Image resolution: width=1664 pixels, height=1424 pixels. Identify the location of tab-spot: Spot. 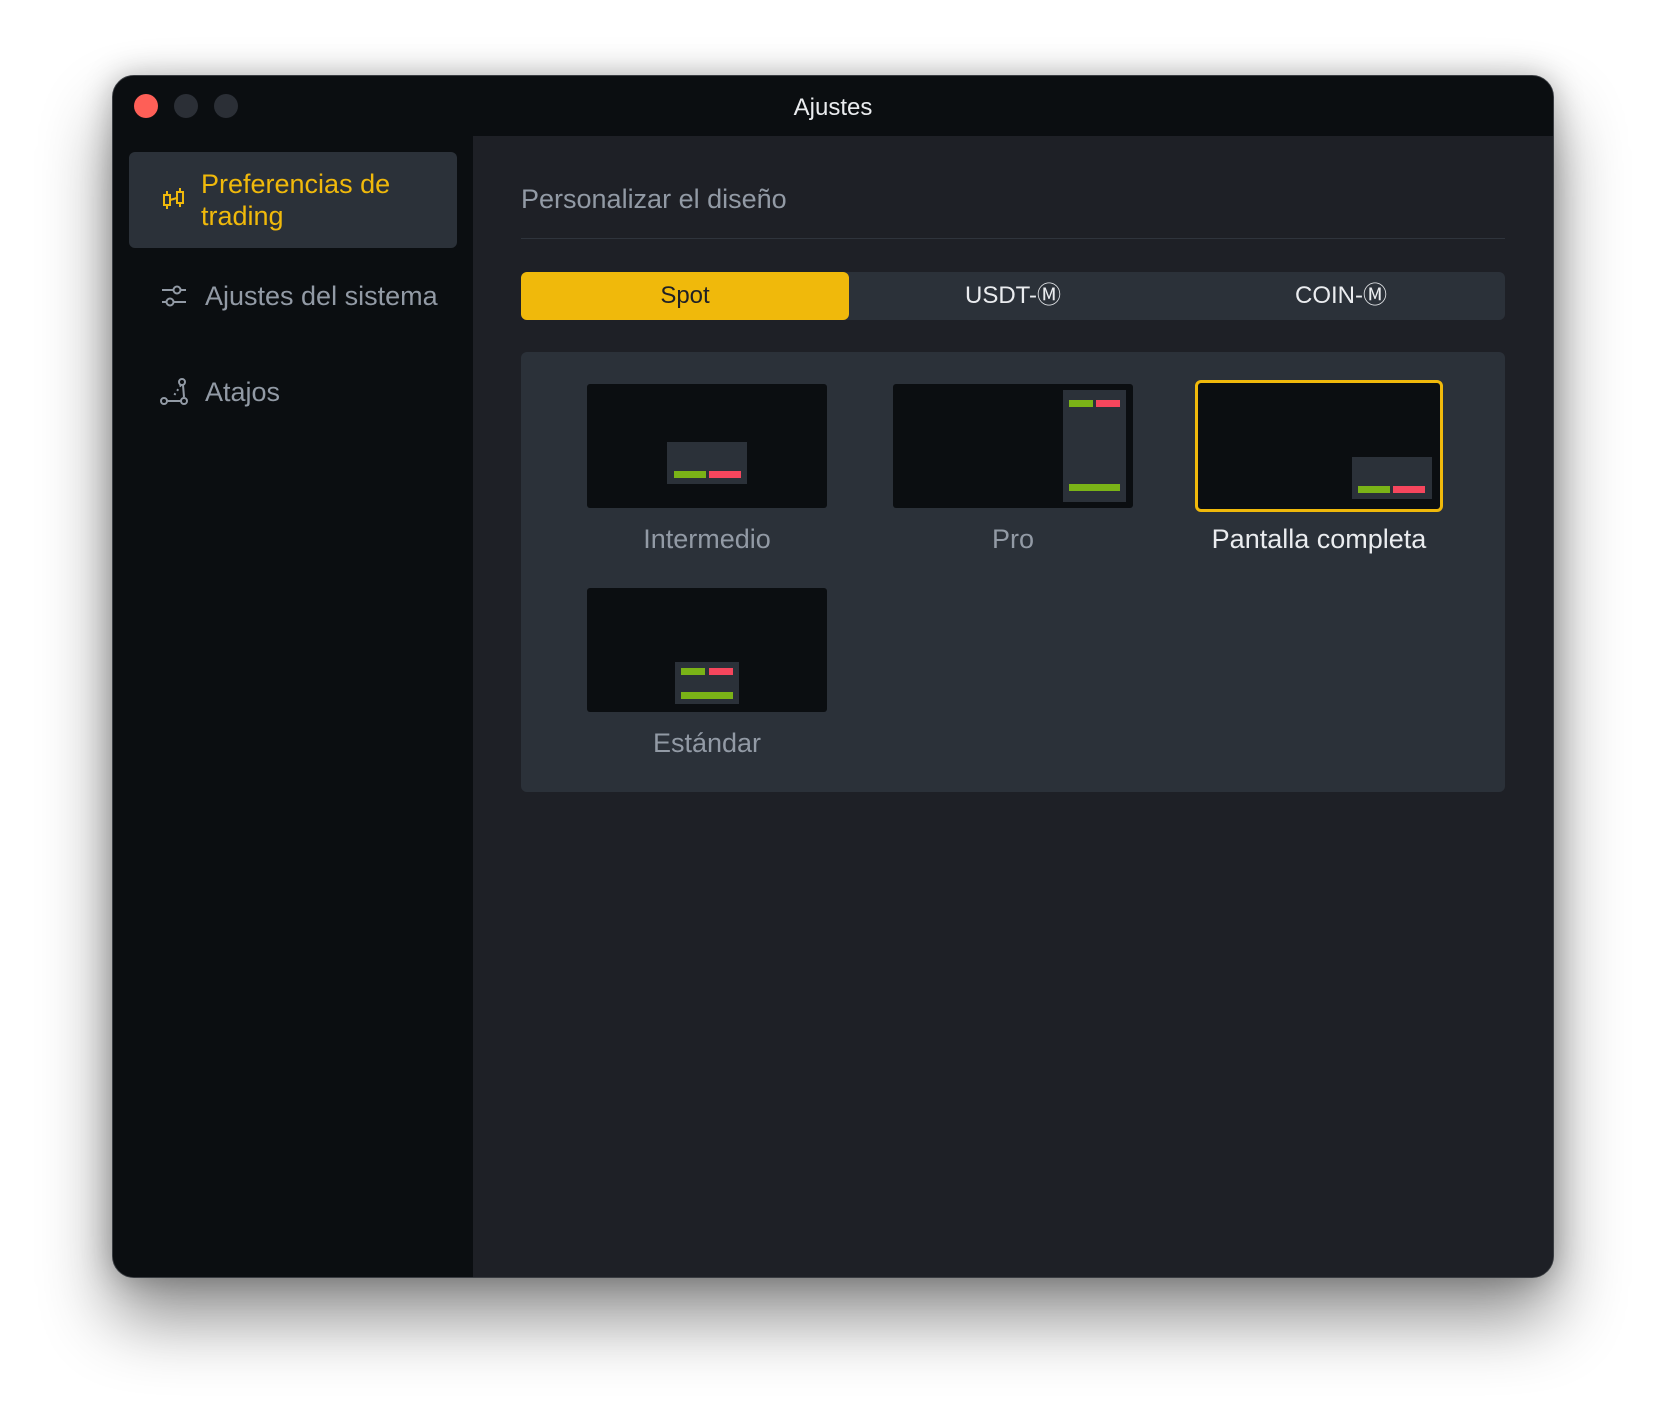
(685, 296).